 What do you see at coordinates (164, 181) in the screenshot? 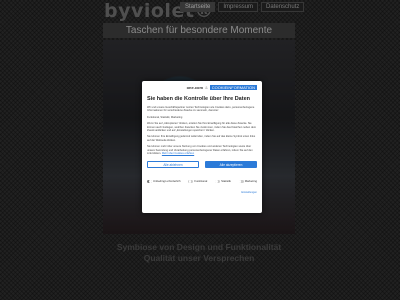
I see `toggle-necessary: Unbedingt erforderlich` at bounding box center [164, 181].